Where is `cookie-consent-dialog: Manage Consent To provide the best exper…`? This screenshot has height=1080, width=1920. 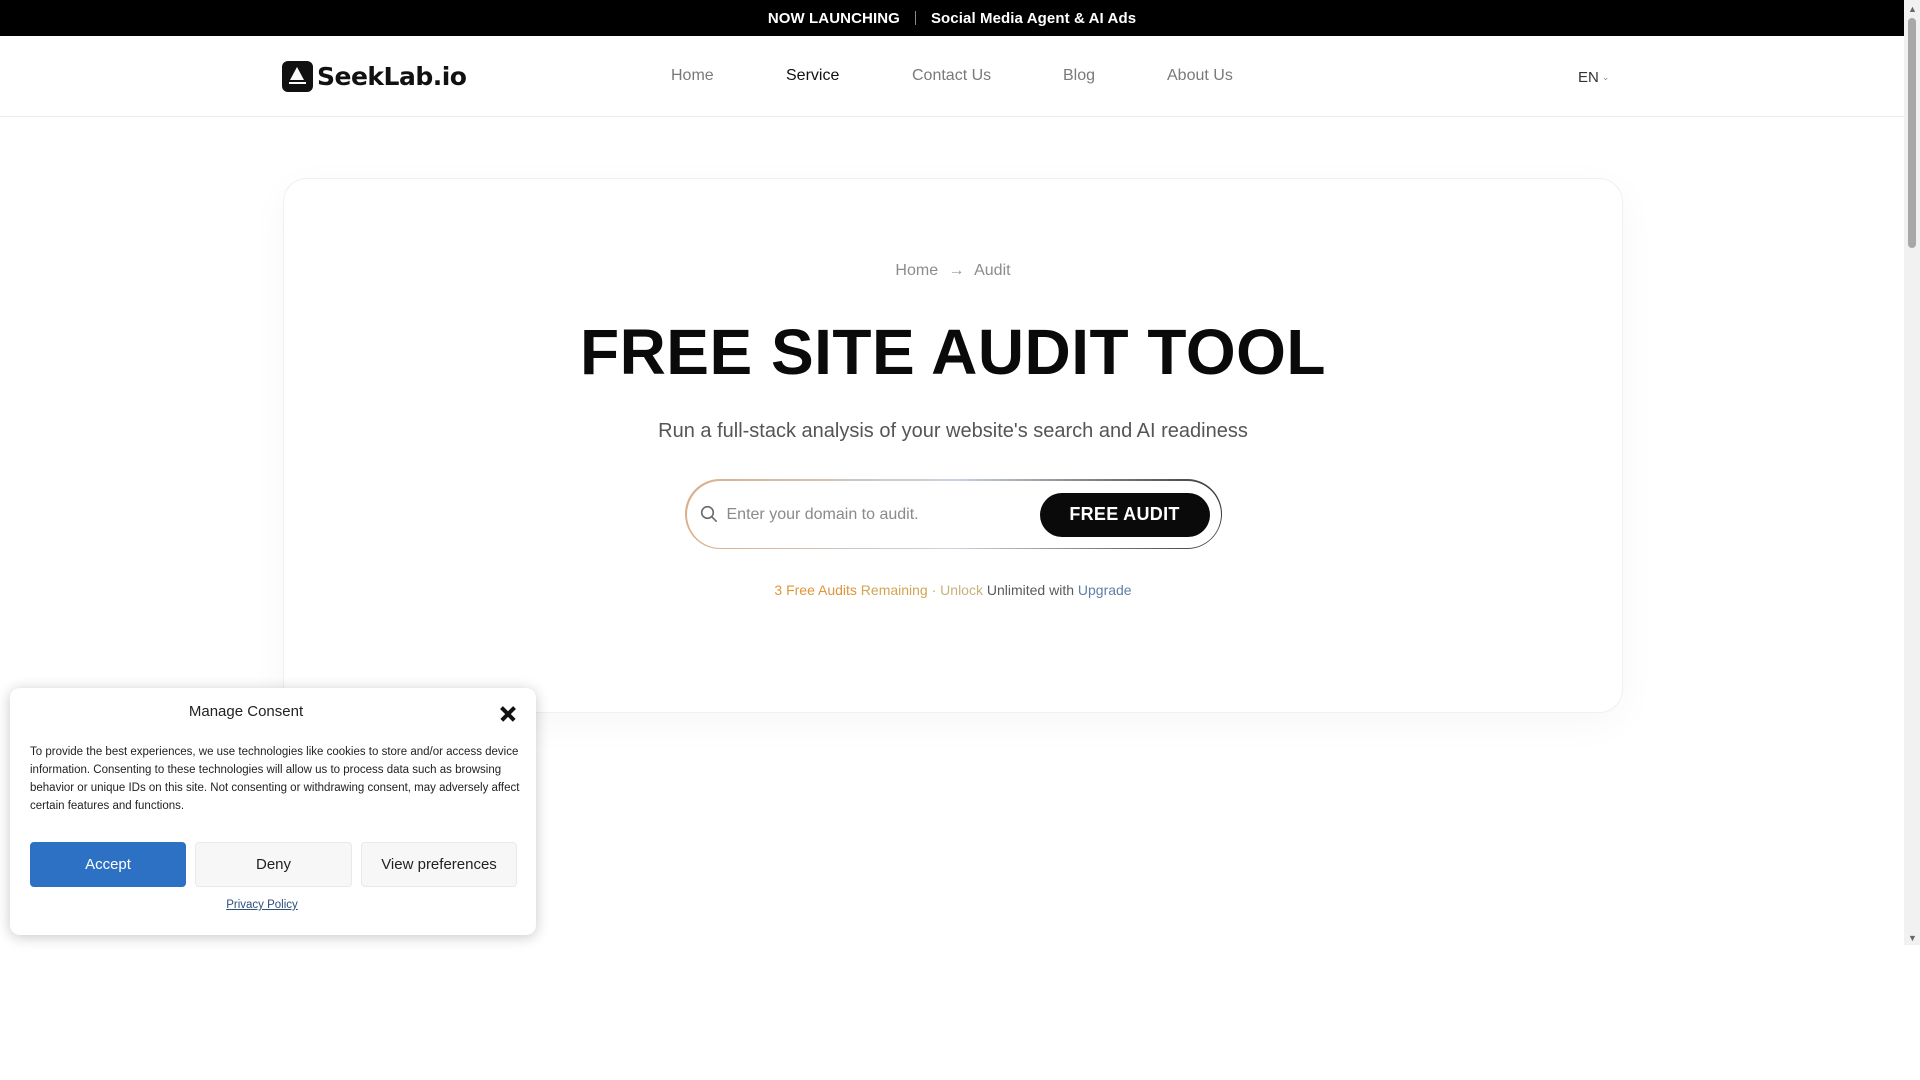
cookie-consent-dialog: Manage Consent To provide the best exper… is located at coordinates (273, 811).